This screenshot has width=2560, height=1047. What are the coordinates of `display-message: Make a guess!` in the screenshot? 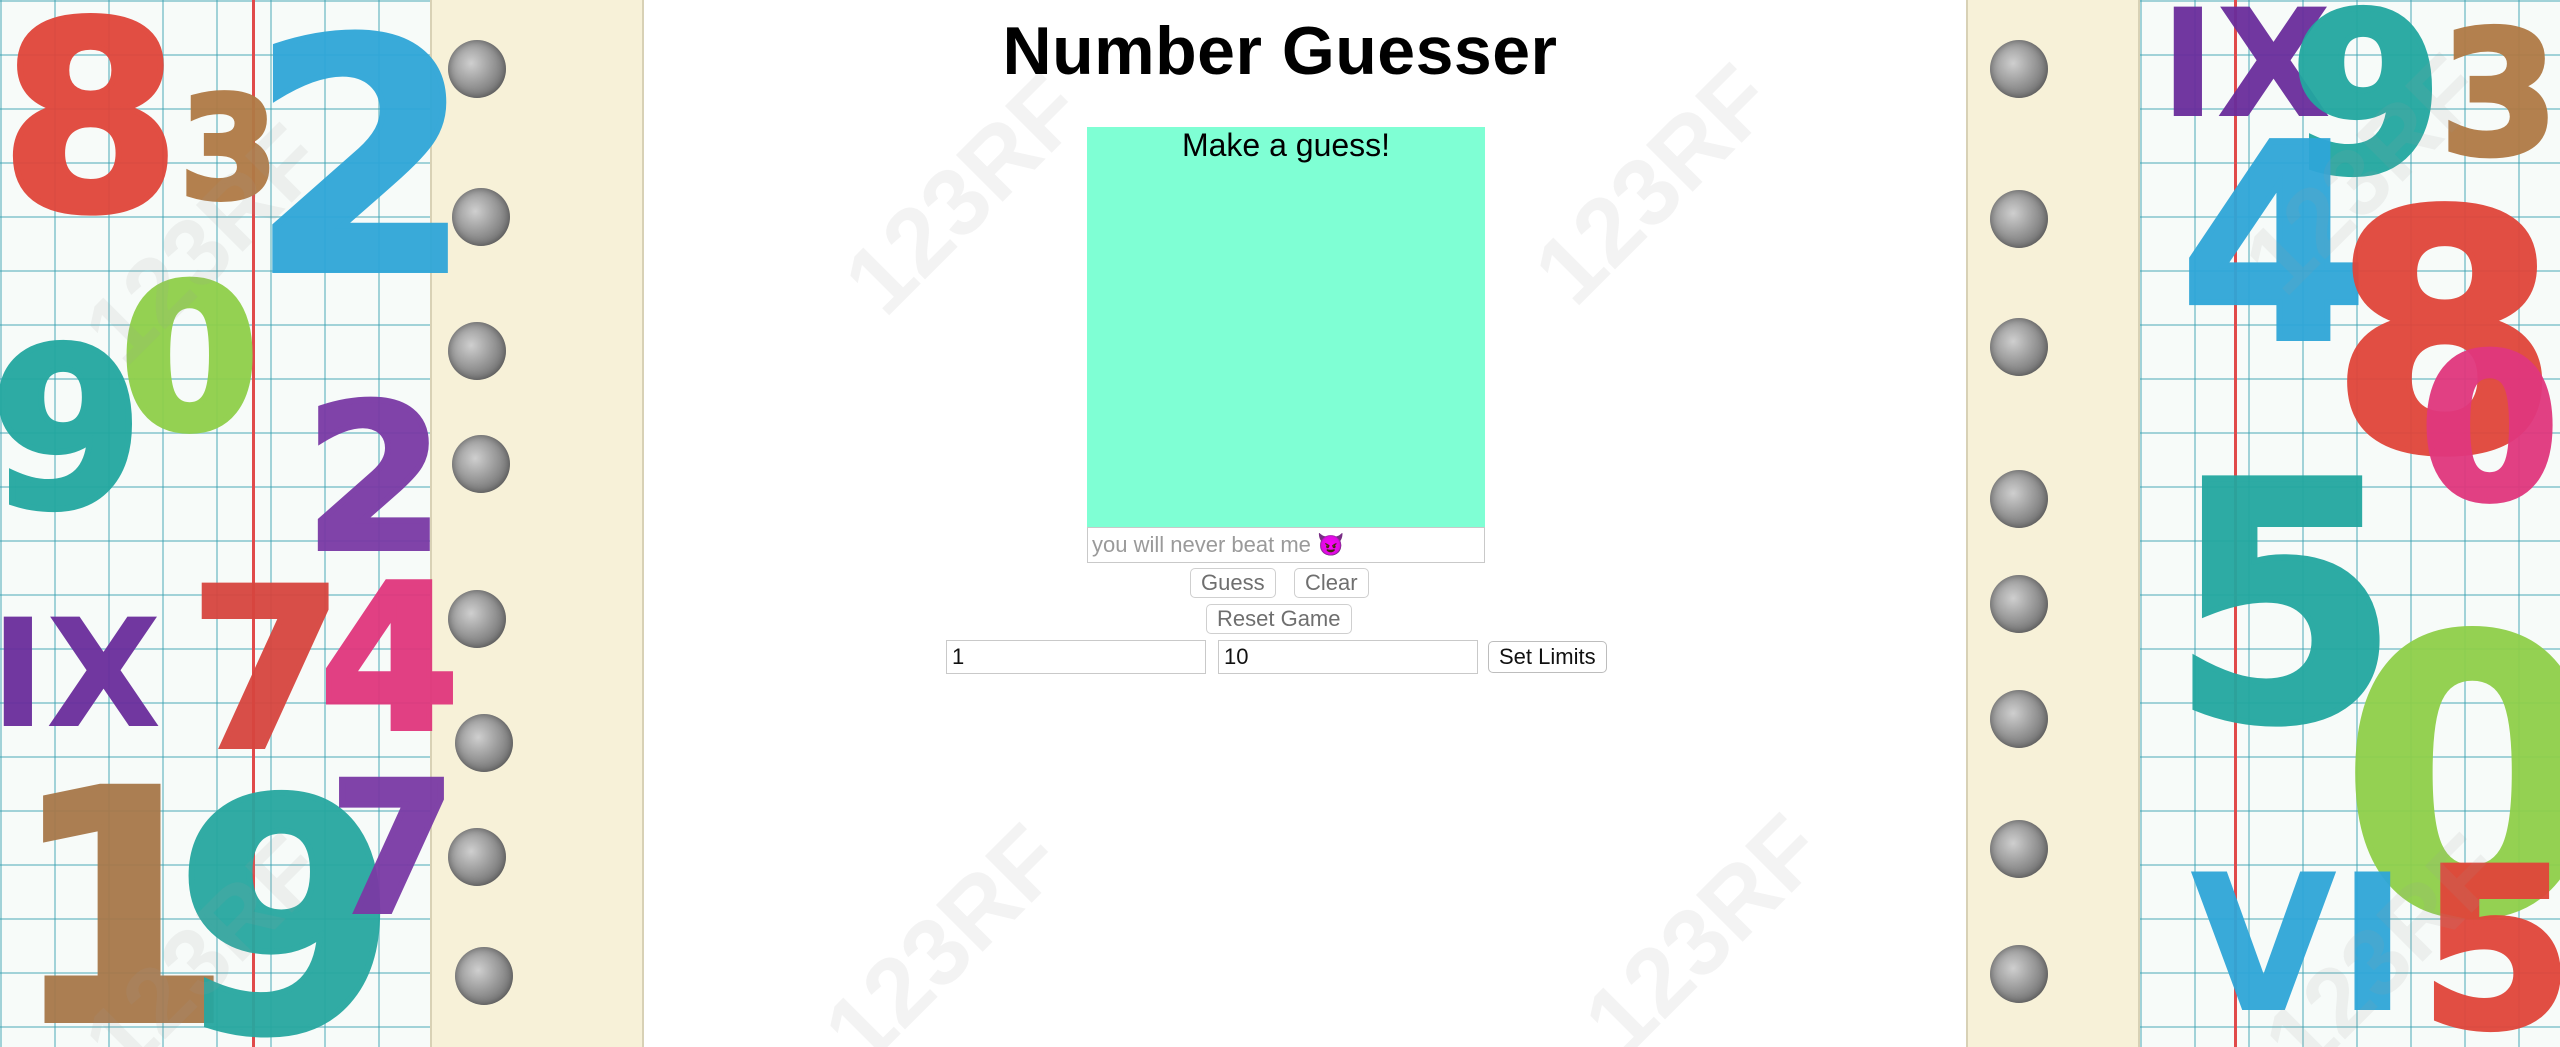 It's located at (1286, 145).